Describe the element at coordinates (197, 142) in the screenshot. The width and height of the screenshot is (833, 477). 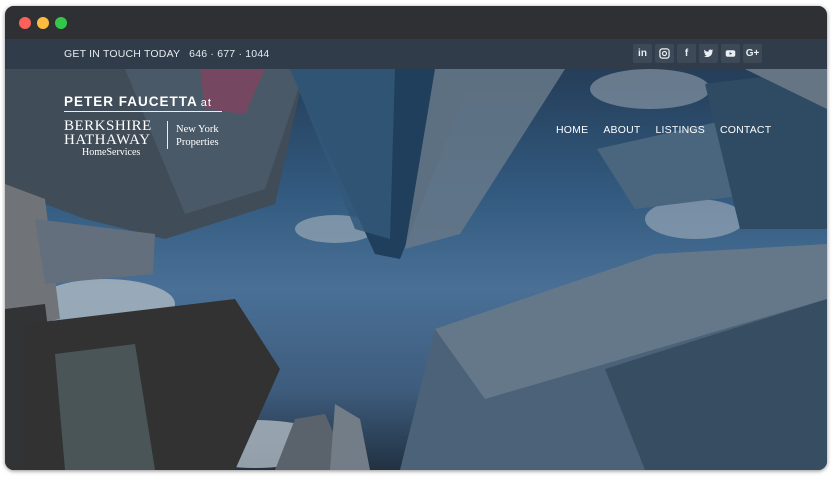
I see `region-line2: Properties` at that location.